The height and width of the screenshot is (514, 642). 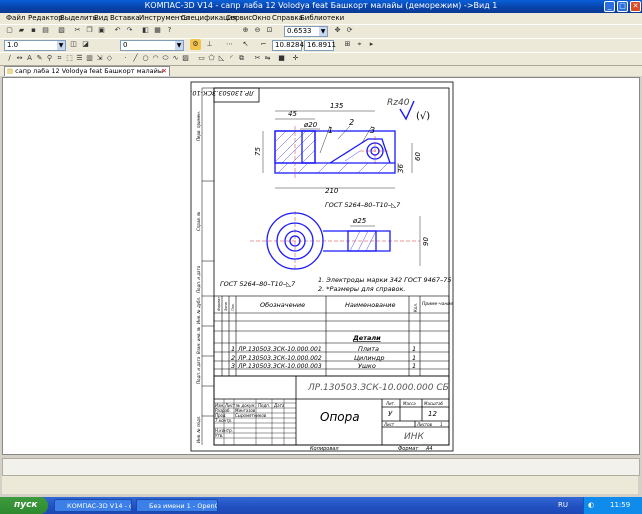 What do you see at coordinates (306, 31) in the screenshot?
I see `zoom-combo: 0.6533 ▼` at bounding box center [306, 31].